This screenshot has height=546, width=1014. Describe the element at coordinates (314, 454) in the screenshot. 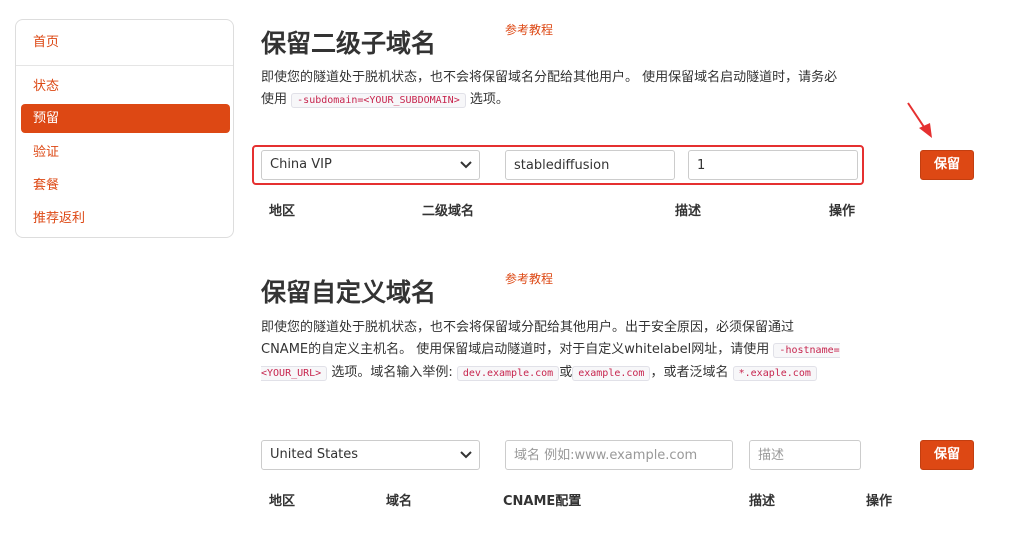

I see `custom-region-value: United States` at that location.